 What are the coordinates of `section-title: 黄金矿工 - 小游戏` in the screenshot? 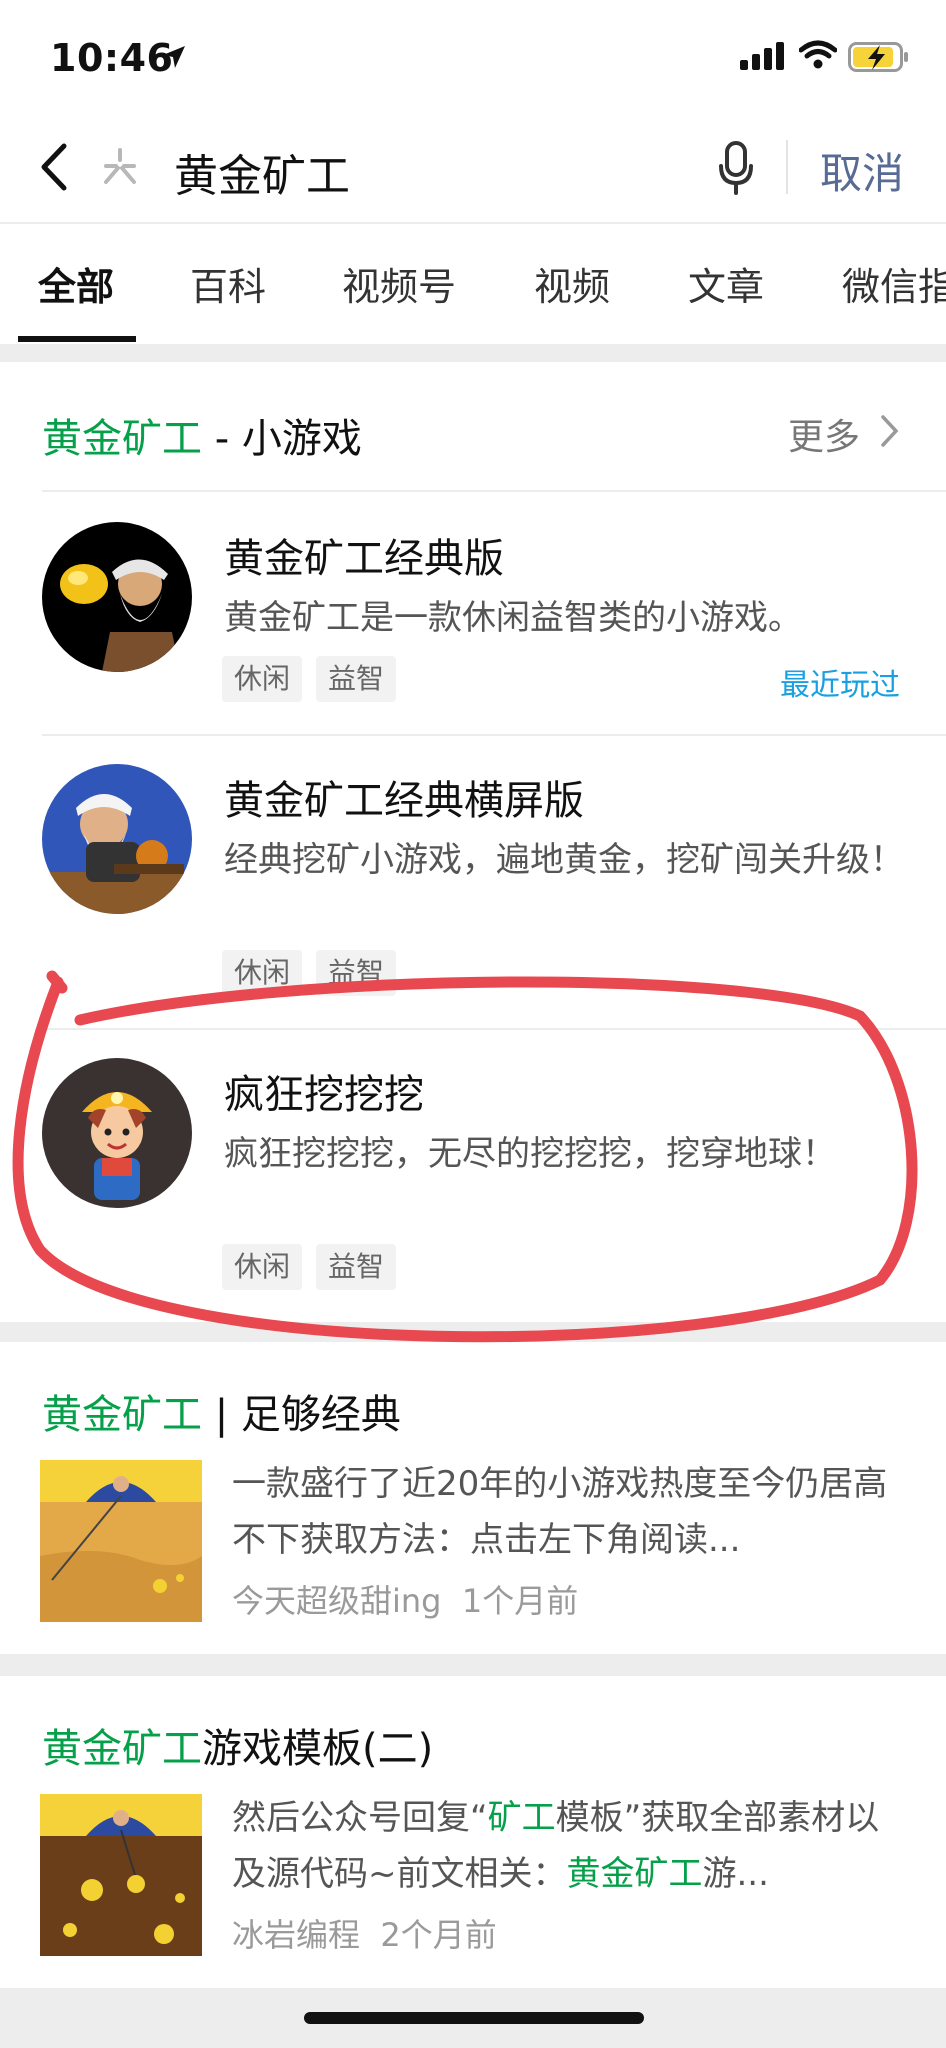 It's located at (202, 435).